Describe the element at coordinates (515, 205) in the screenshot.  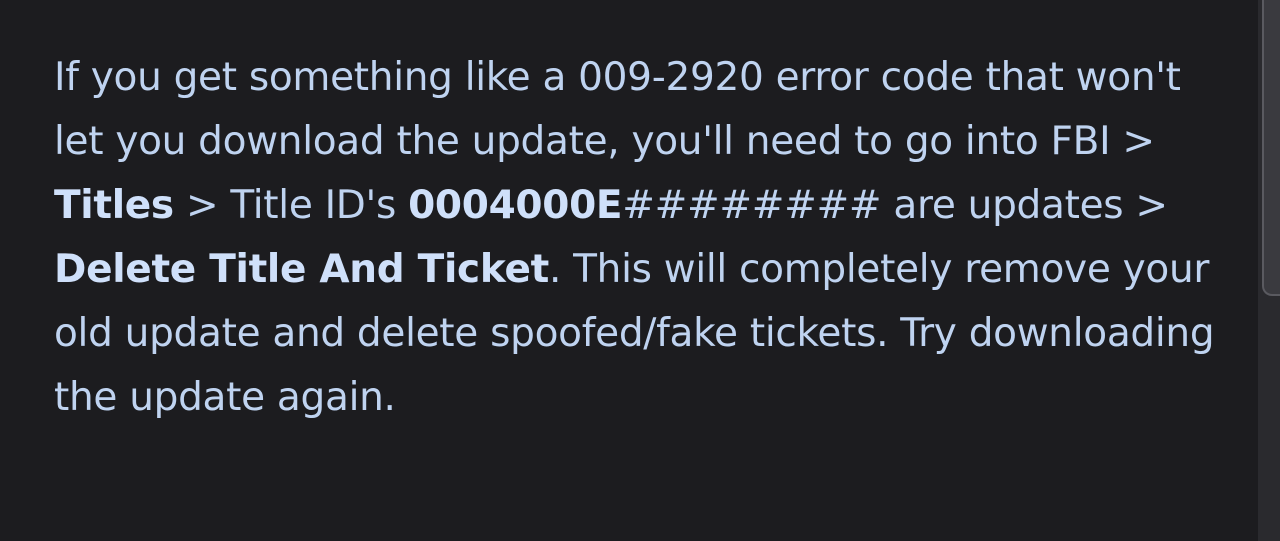
I see `bold-text-segment: 0004000E` at that location.